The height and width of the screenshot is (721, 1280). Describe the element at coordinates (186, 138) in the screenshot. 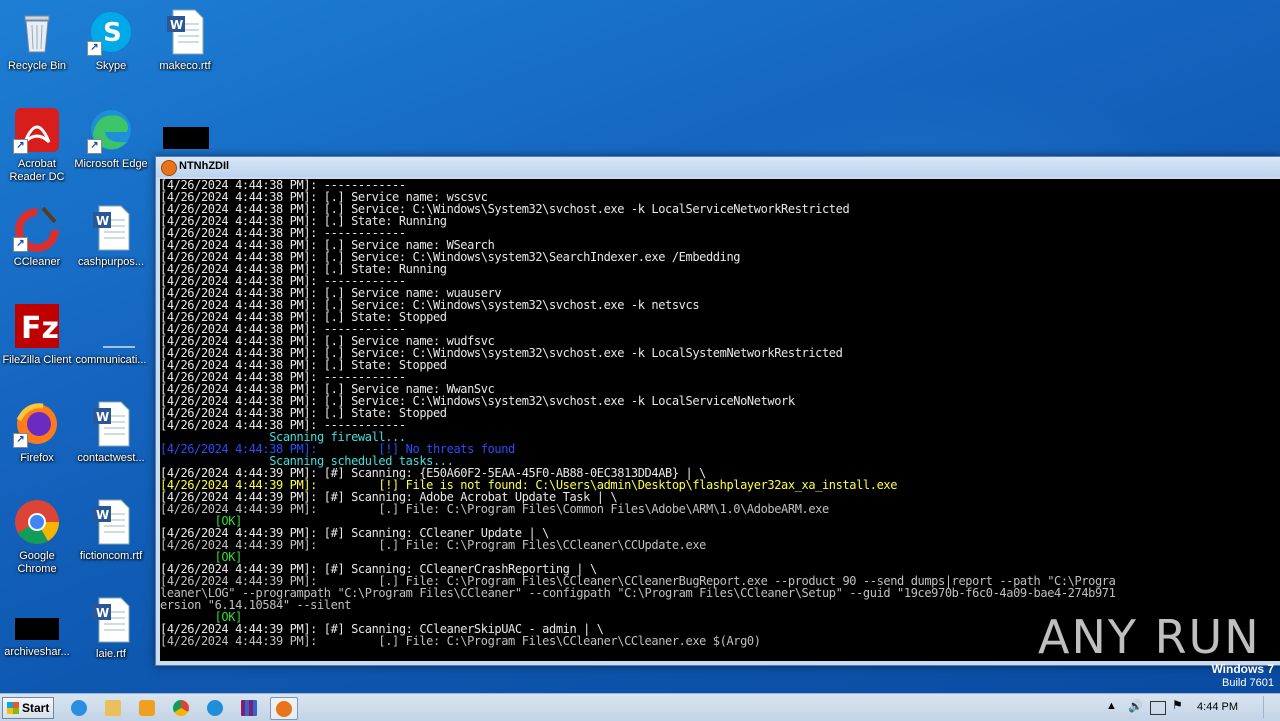

I see `redacted-desktop-icon` at that location.